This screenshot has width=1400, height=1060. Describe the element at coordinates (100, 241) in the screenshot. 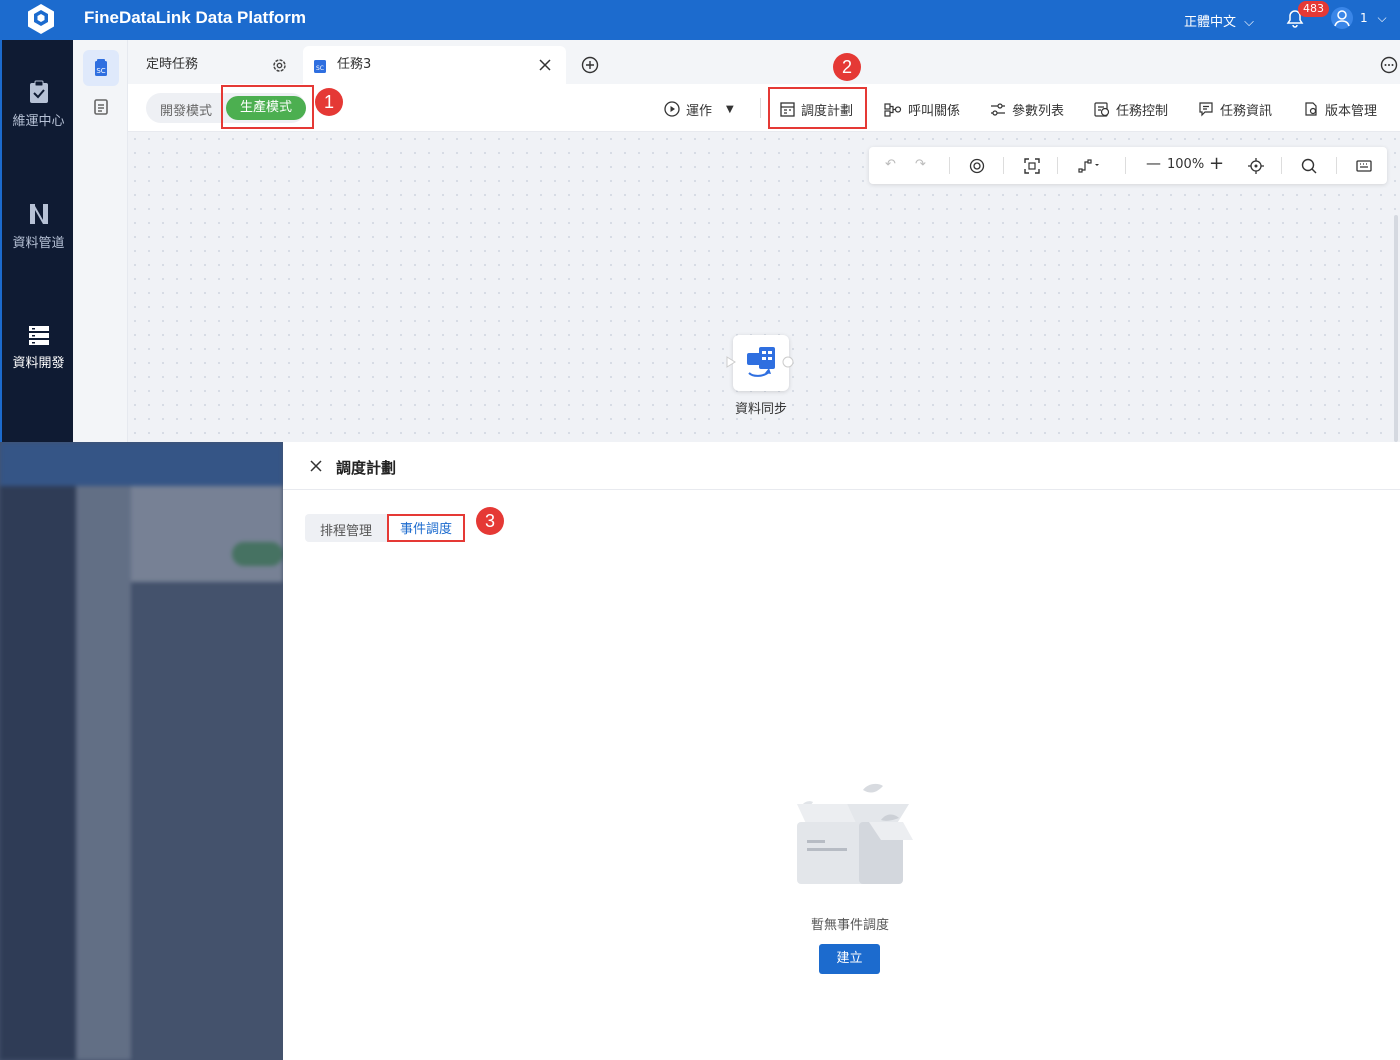

I see `secondary-sidebar: SC` at that location.